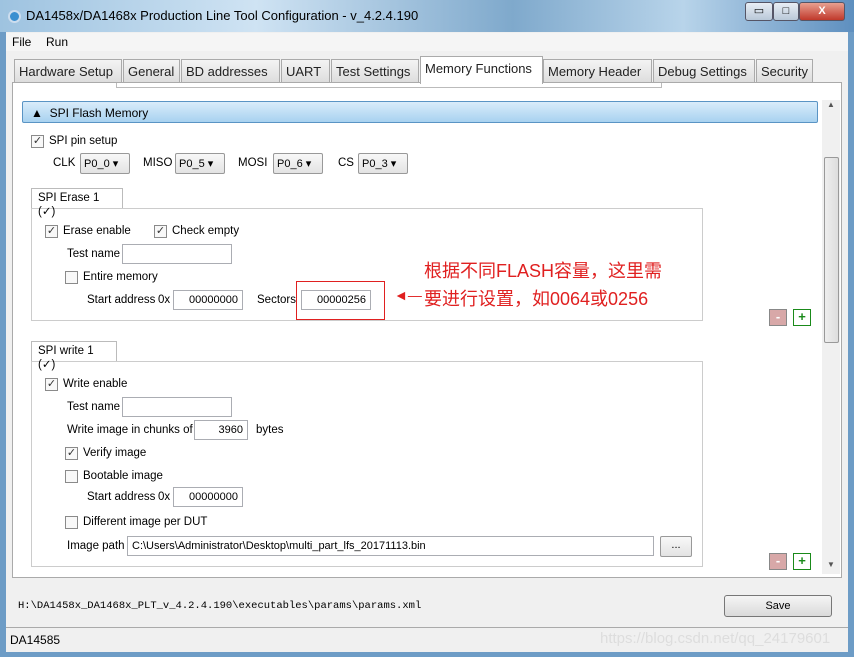  Describe the element at coordinates (208, 300) in the screenshot. I see `erase-start-address-input: 00000000` at that location.